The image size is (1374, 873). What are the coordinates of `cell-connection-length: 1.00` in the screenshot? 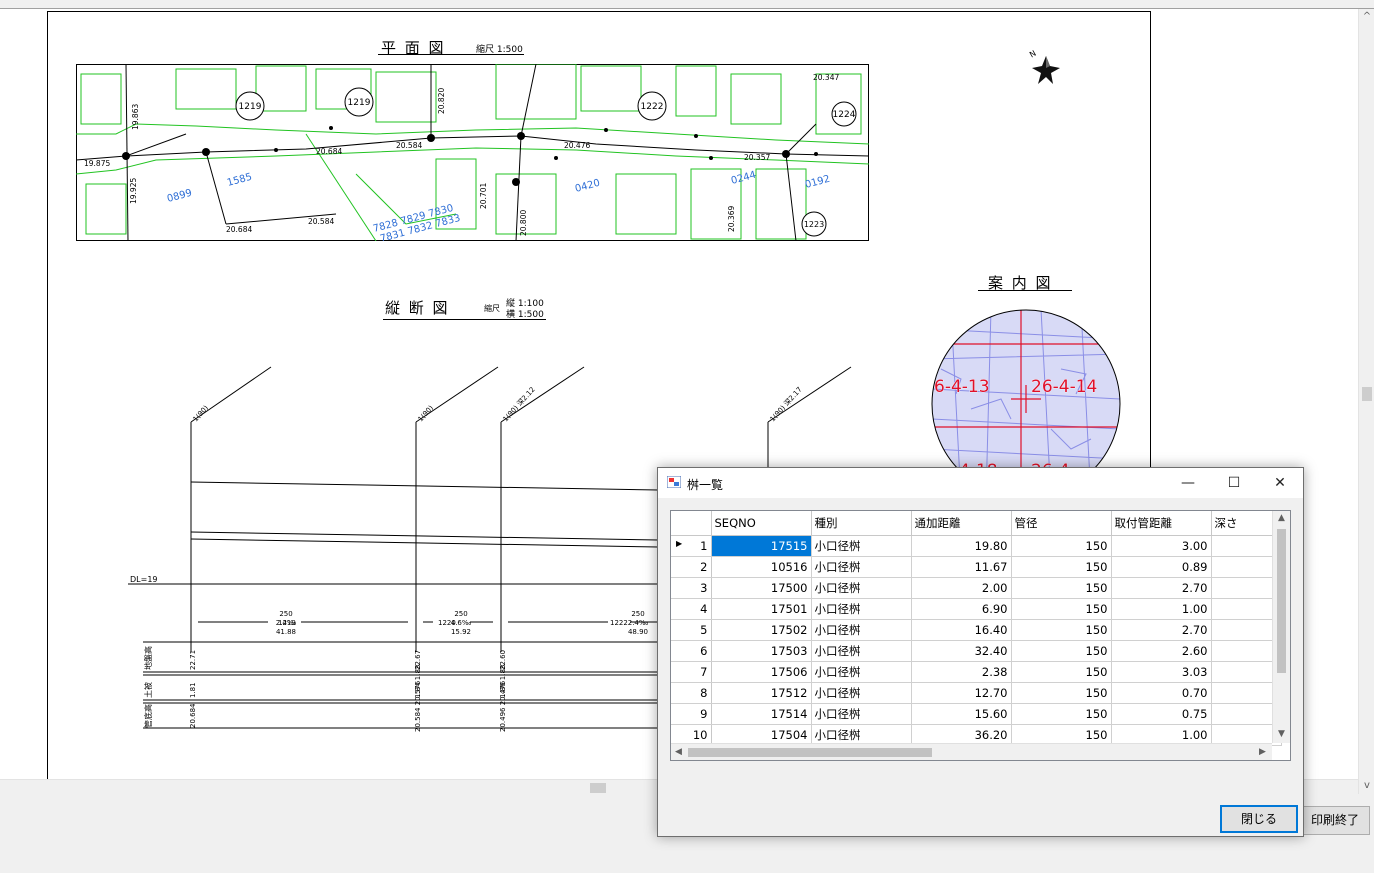 It's located at (1161, 609).